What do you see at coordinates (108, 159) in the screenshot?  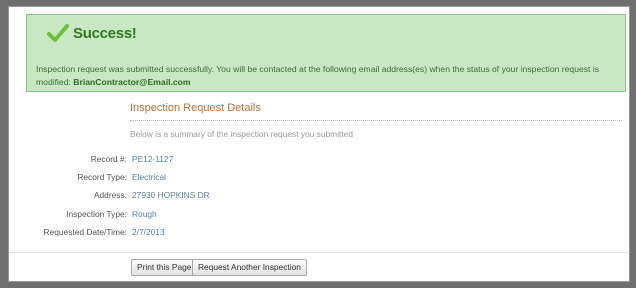 I see `record-number-label: Record #:` at bounding box center [108, 159].